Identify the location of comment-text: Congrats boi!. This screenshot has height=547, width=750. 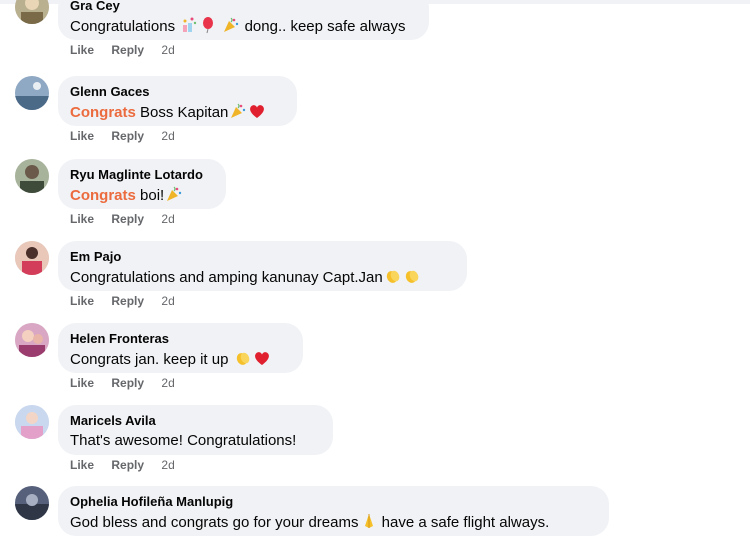
(142, 195).